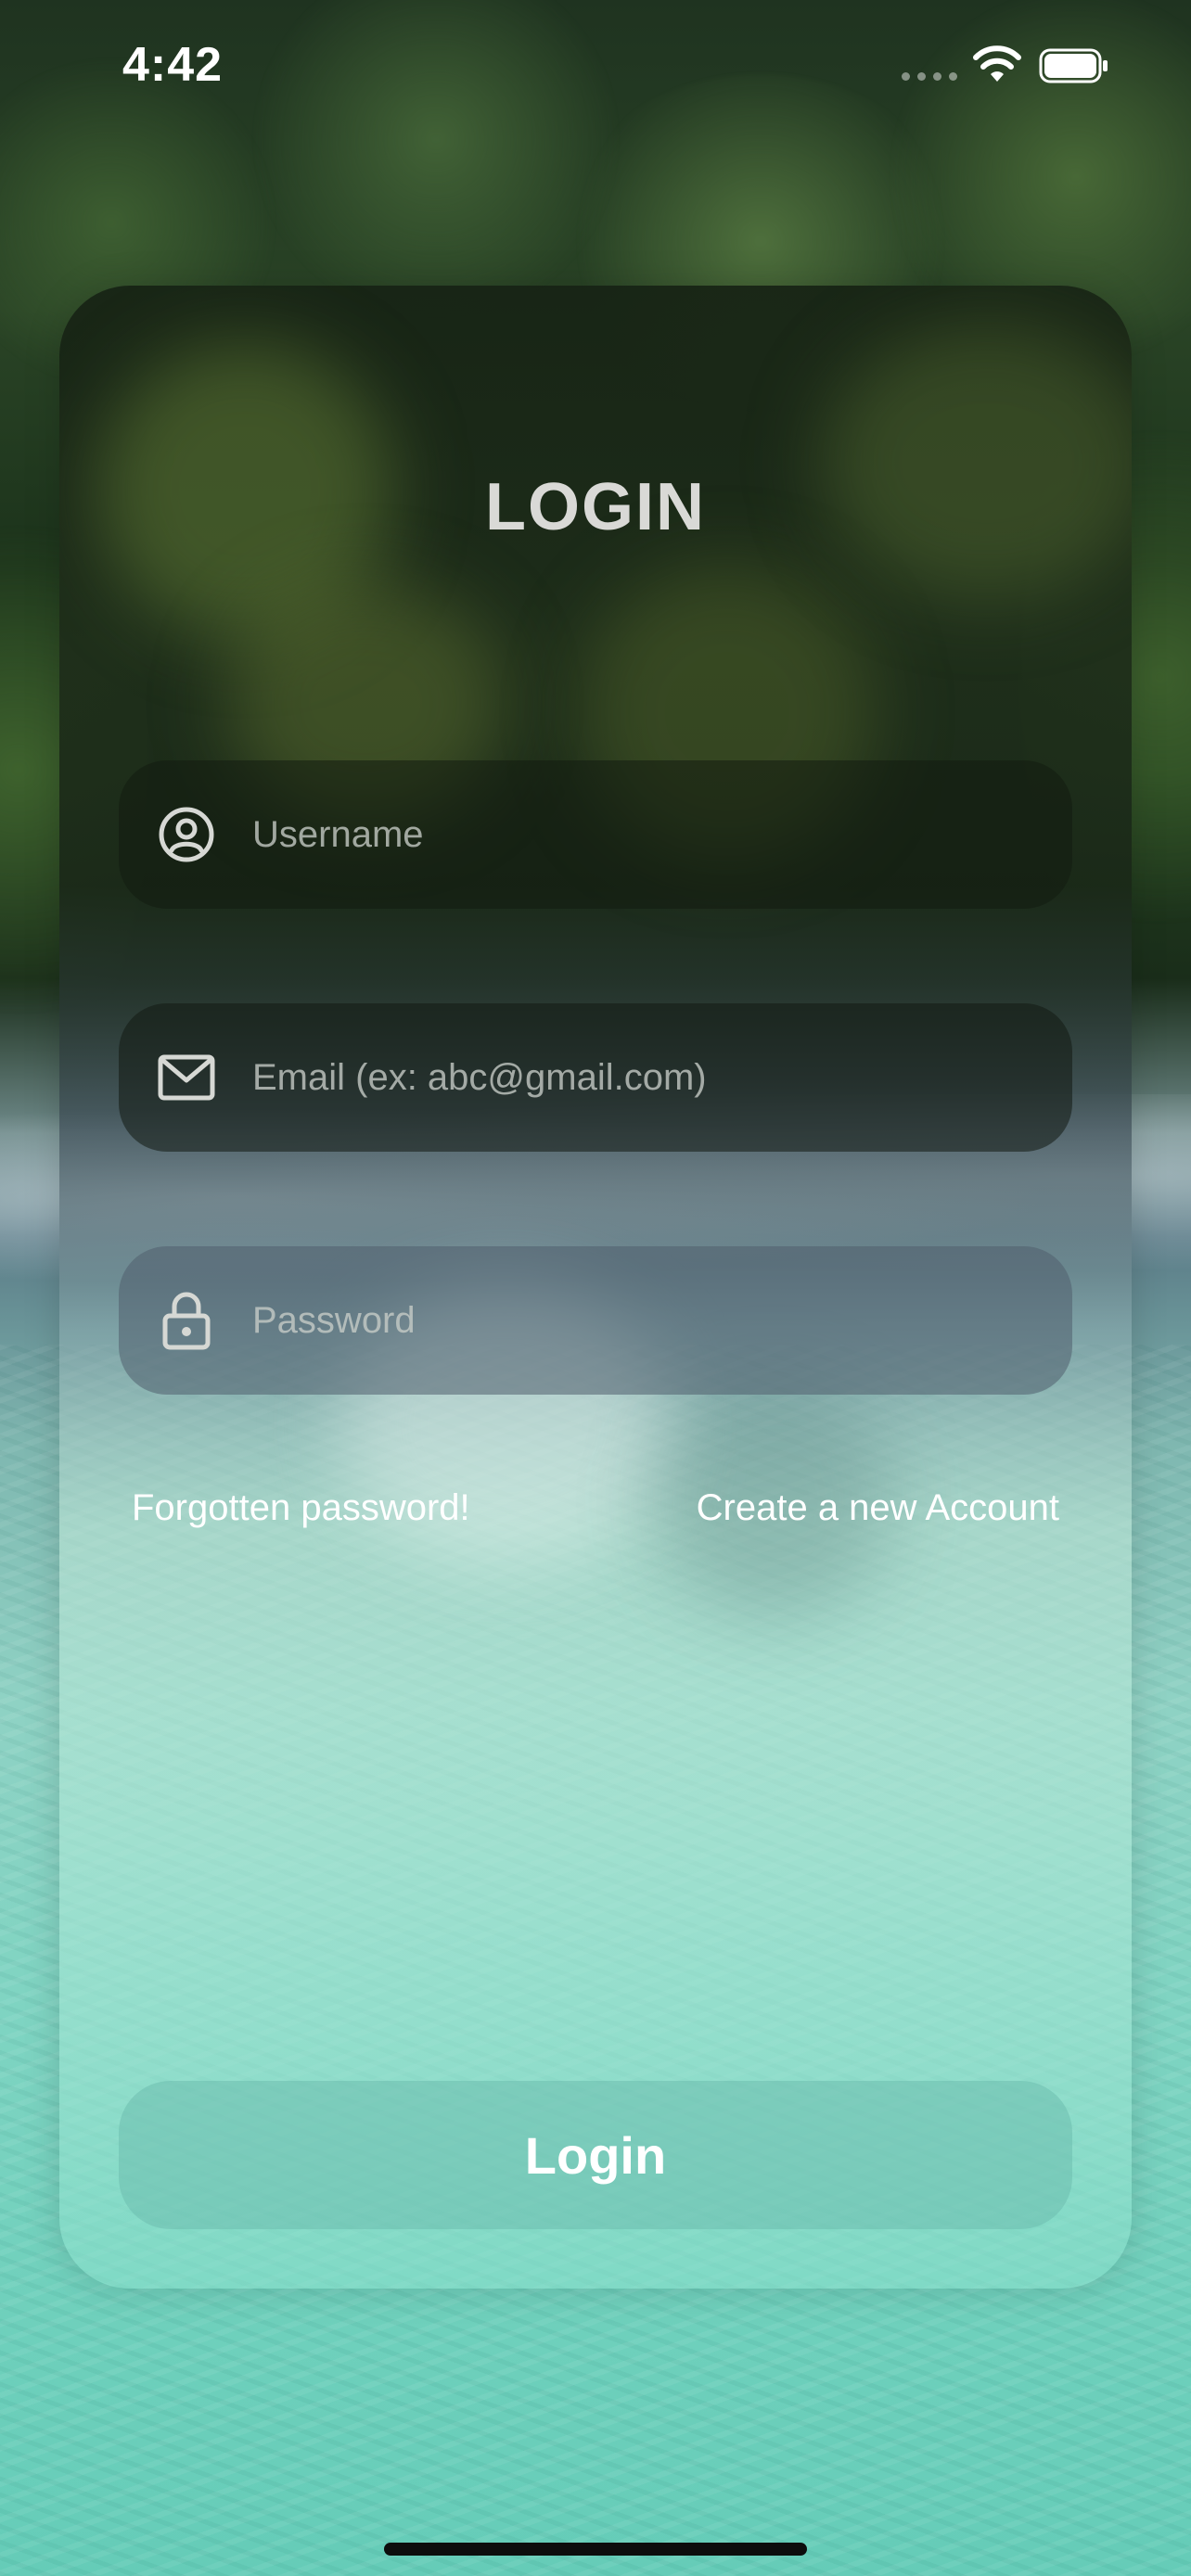 The height and width of the screenshot is (2576, 1191). I want to click on password-field, so click(595, 1320).